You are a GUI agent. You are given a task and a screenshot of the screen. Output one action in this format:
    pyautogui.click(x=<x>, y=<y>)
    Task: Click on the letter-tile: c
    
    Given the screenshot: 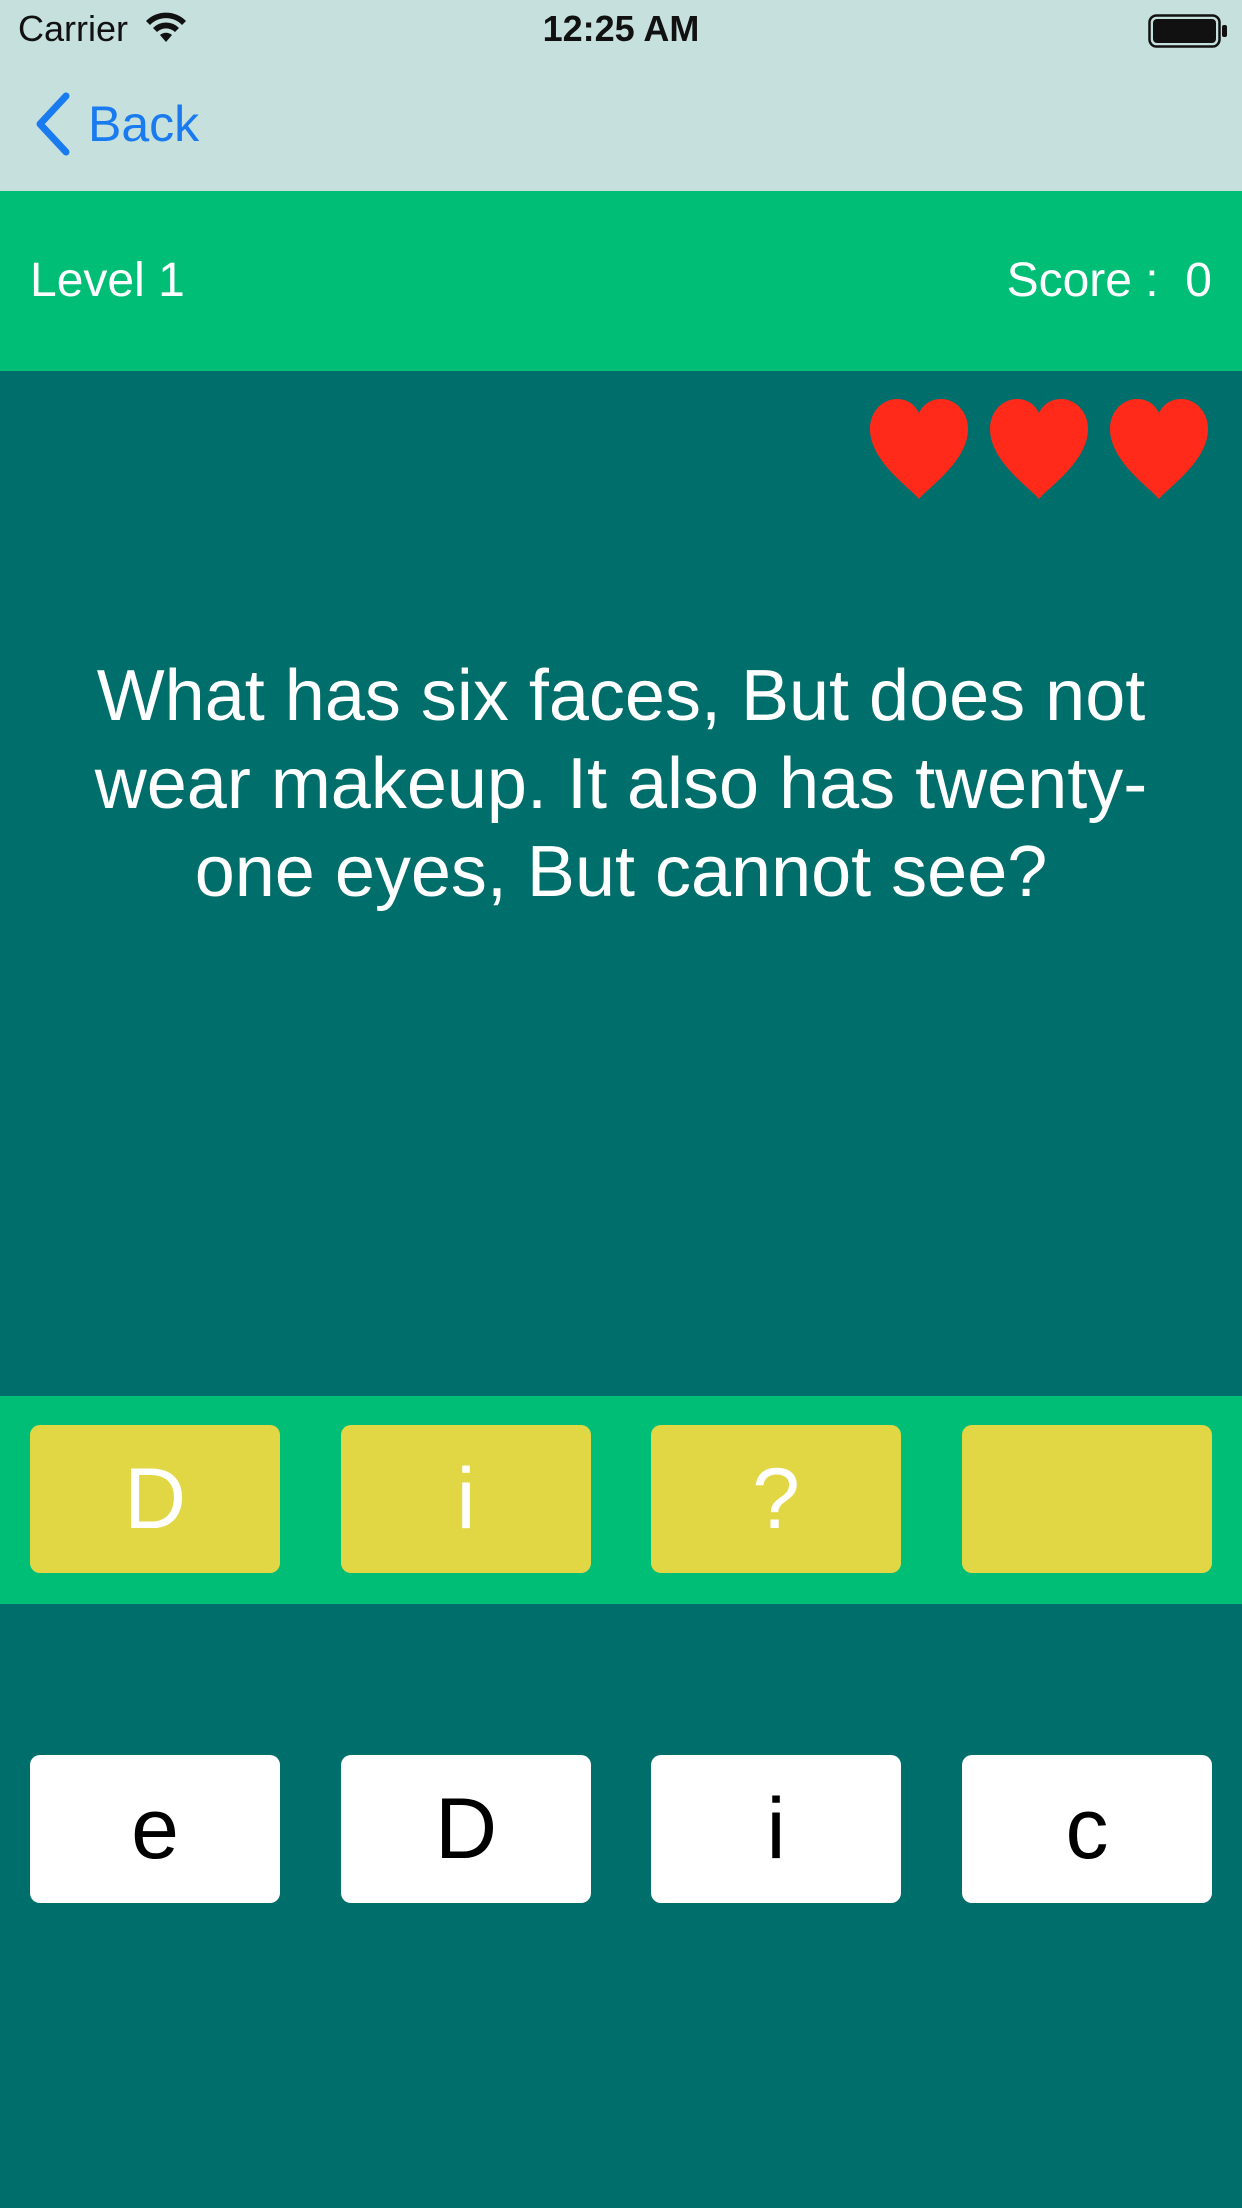 What is the action you would take?
    pyautogui.click(x=1087, y=1829)
    